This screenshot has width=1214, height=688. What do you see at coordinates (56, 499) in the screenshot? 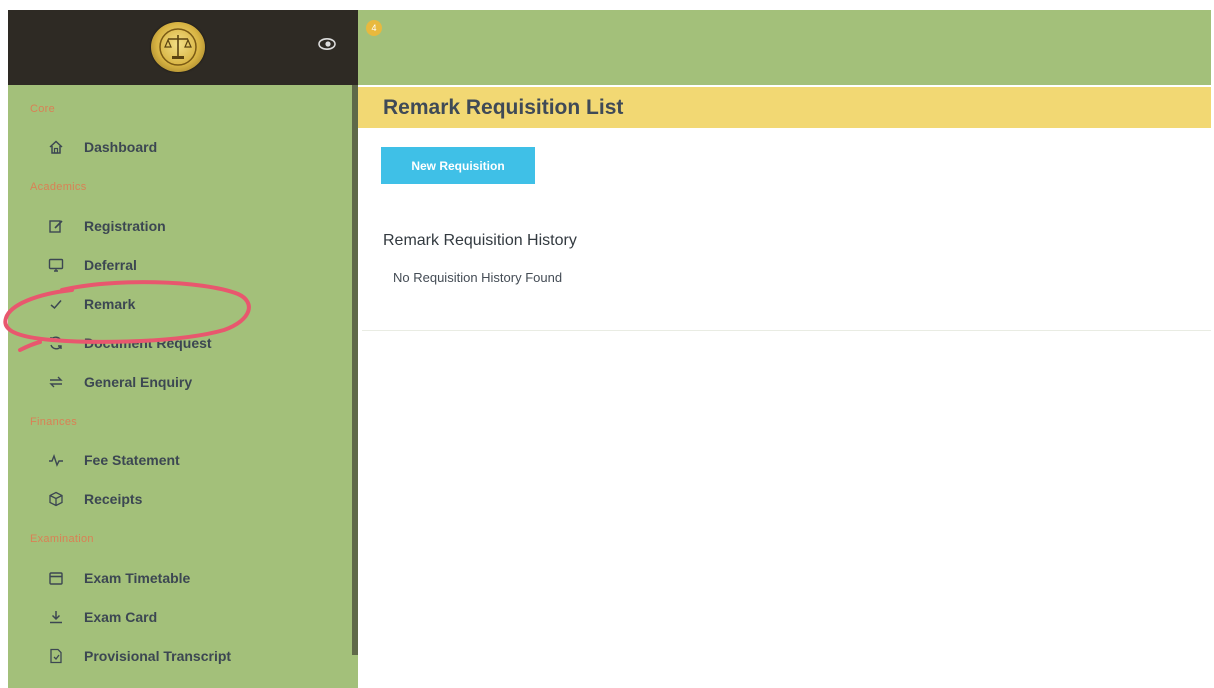
I see `box-icon` at bounding box center [56, 499].